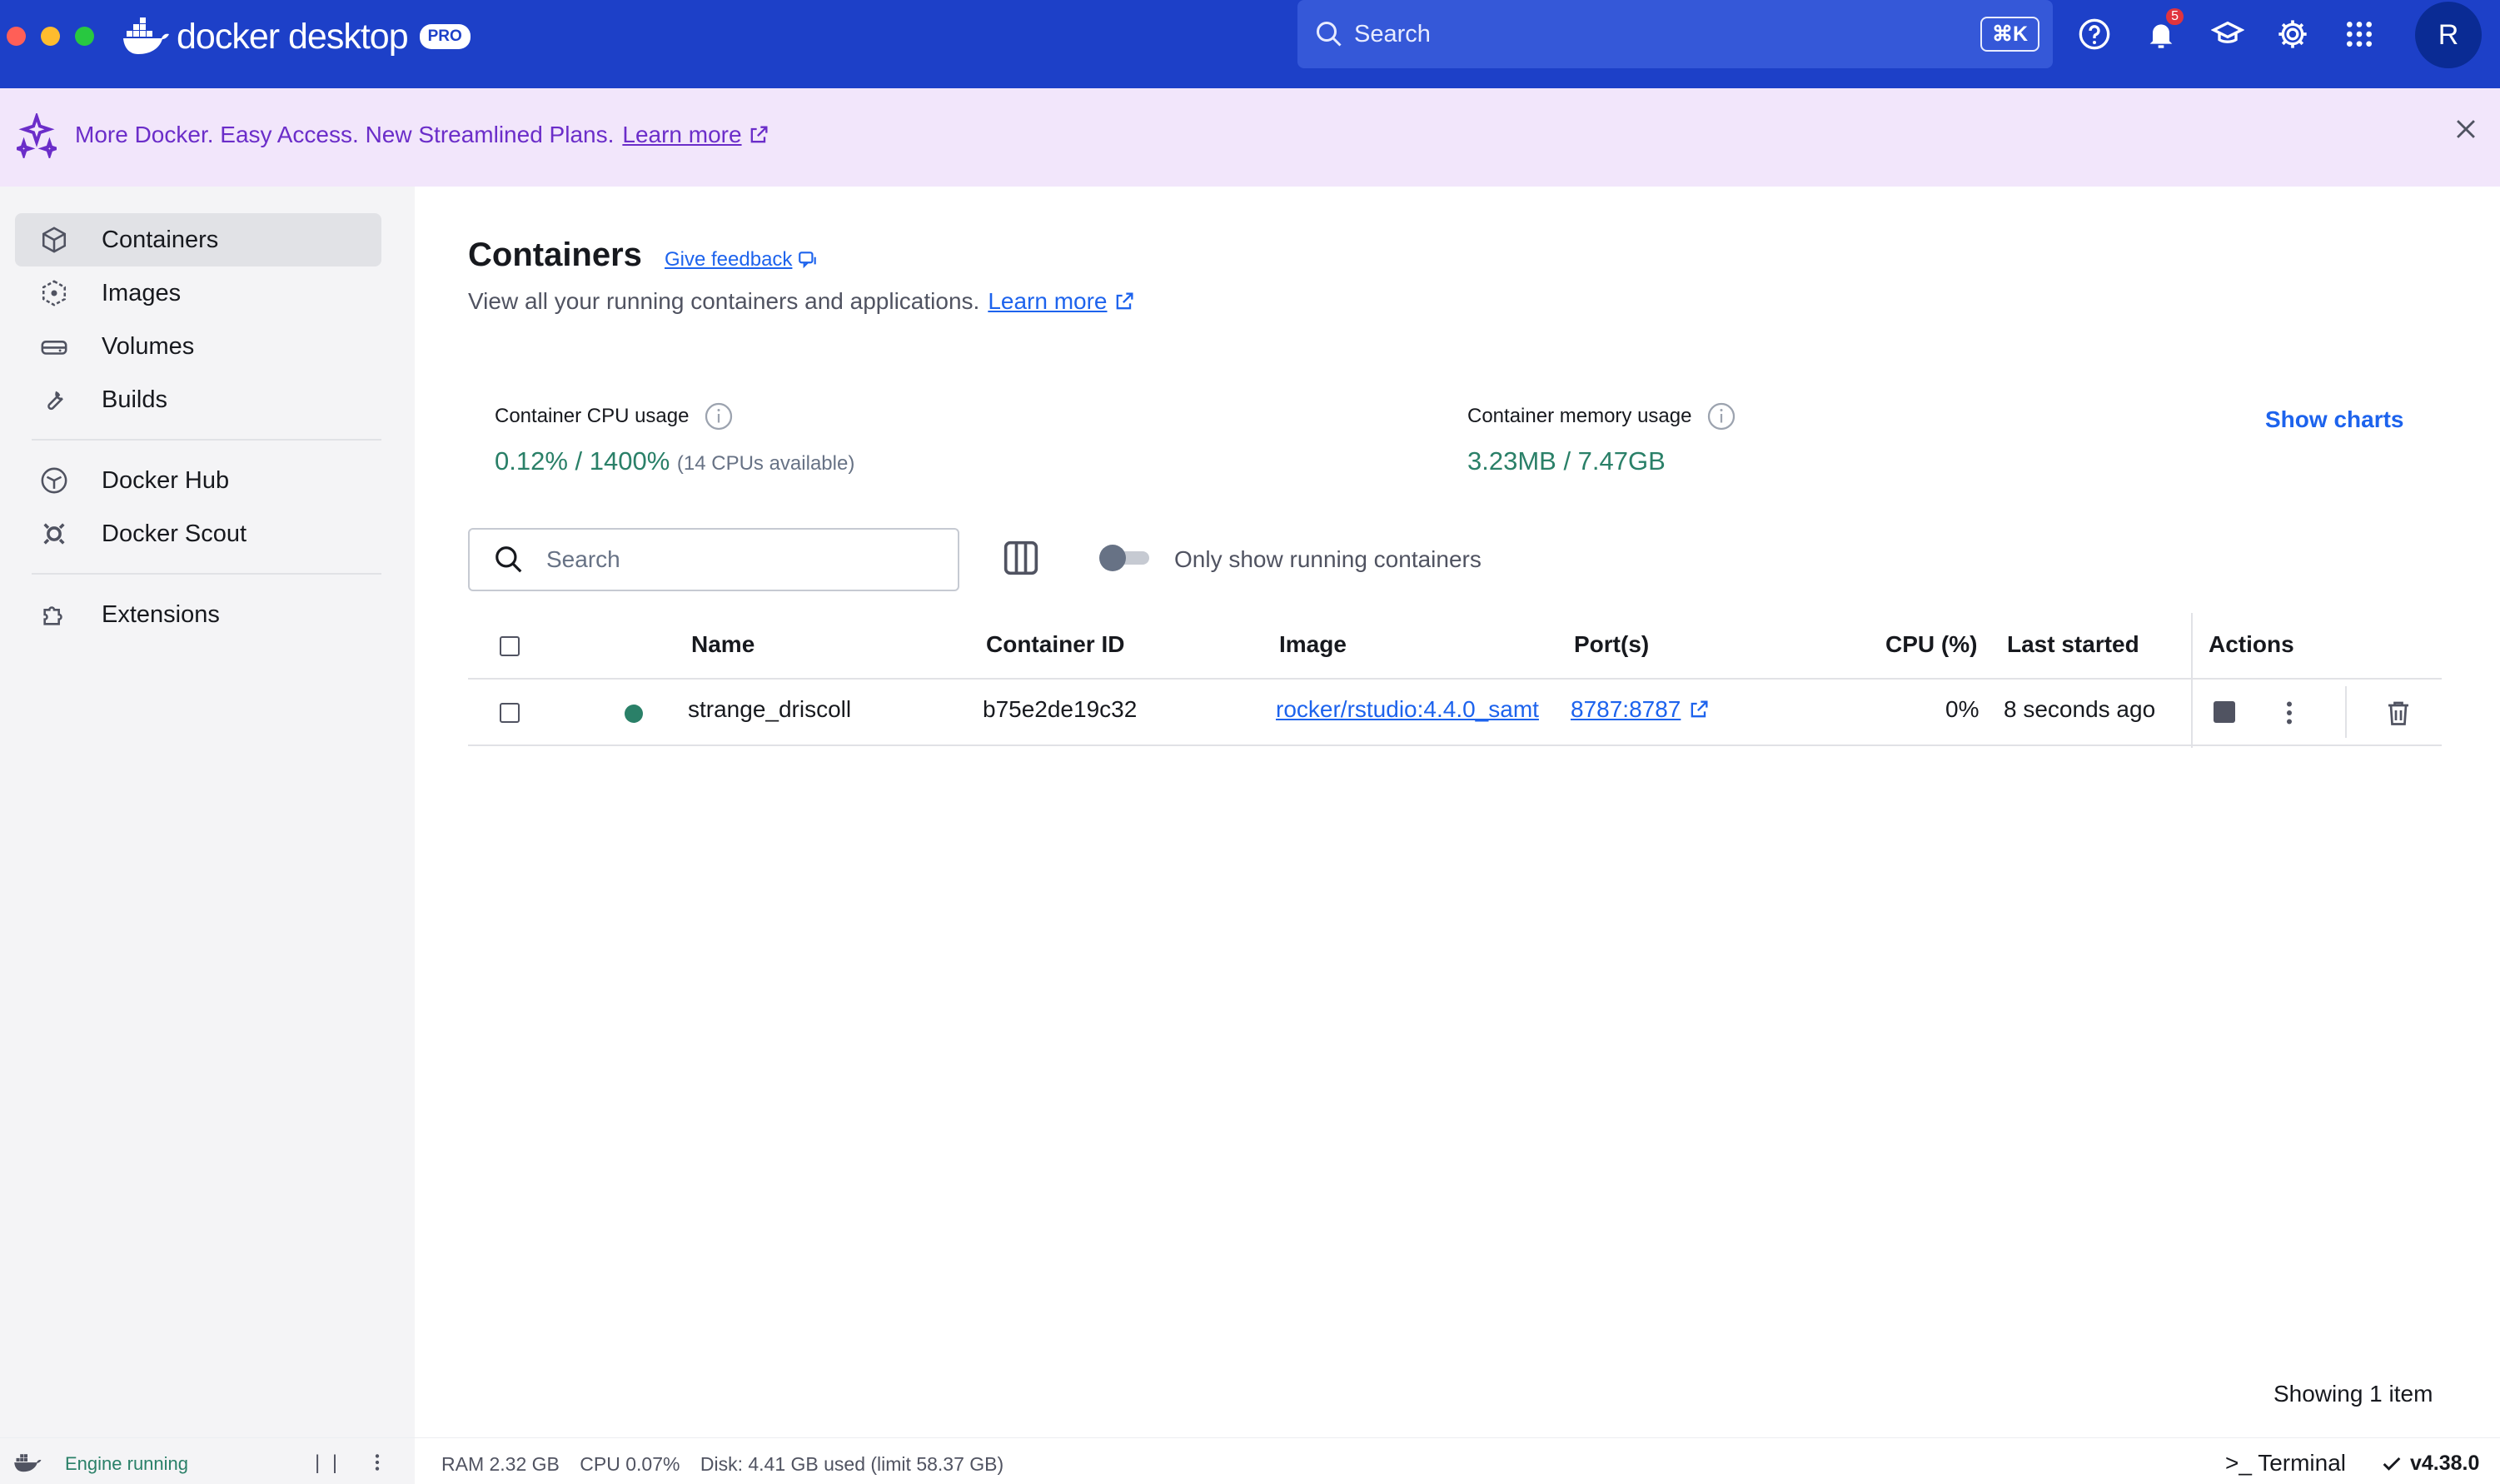  What do you see at coordinates (592, 416) in the screenshot?
I see `cpu-usage-label-text: Container CPU usage` at bounding box center [592, 416].